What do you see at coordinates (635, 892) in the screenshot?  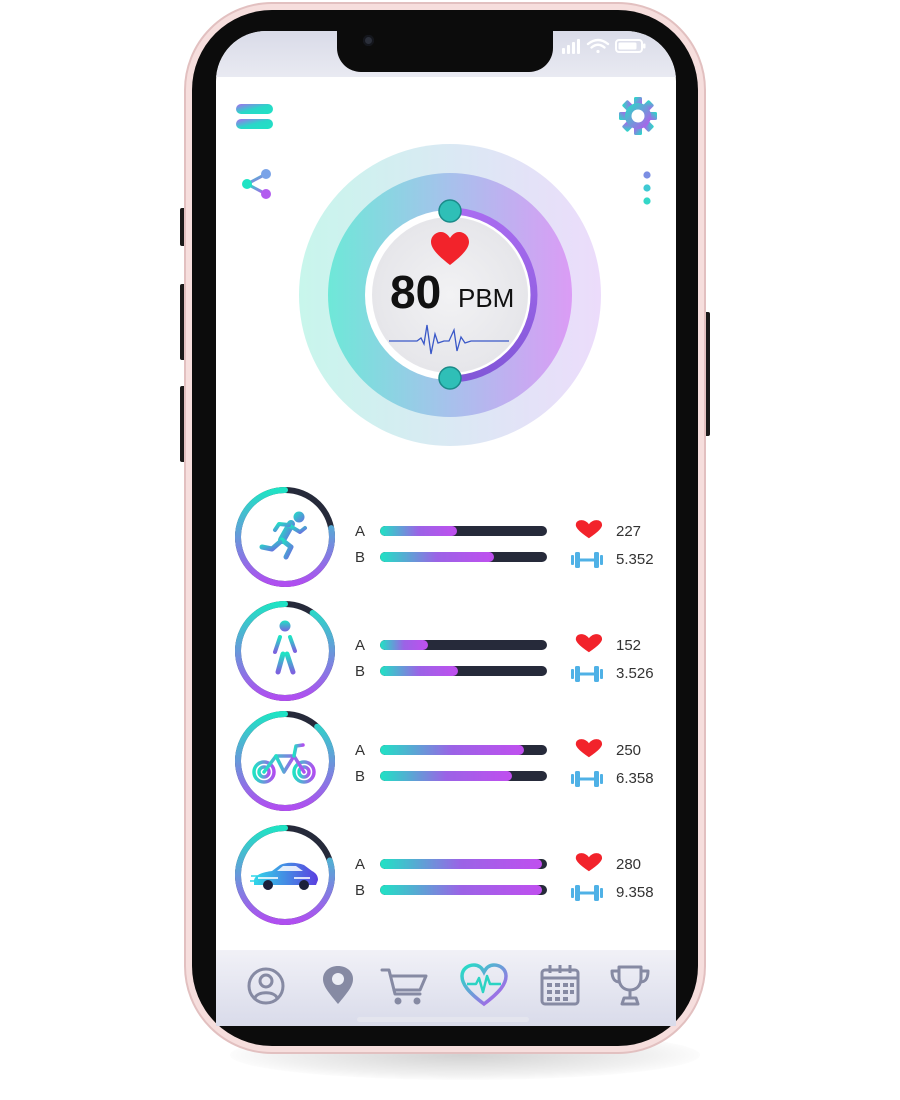 I see `weight-value: 9.358` at bounding box center [635, 892].